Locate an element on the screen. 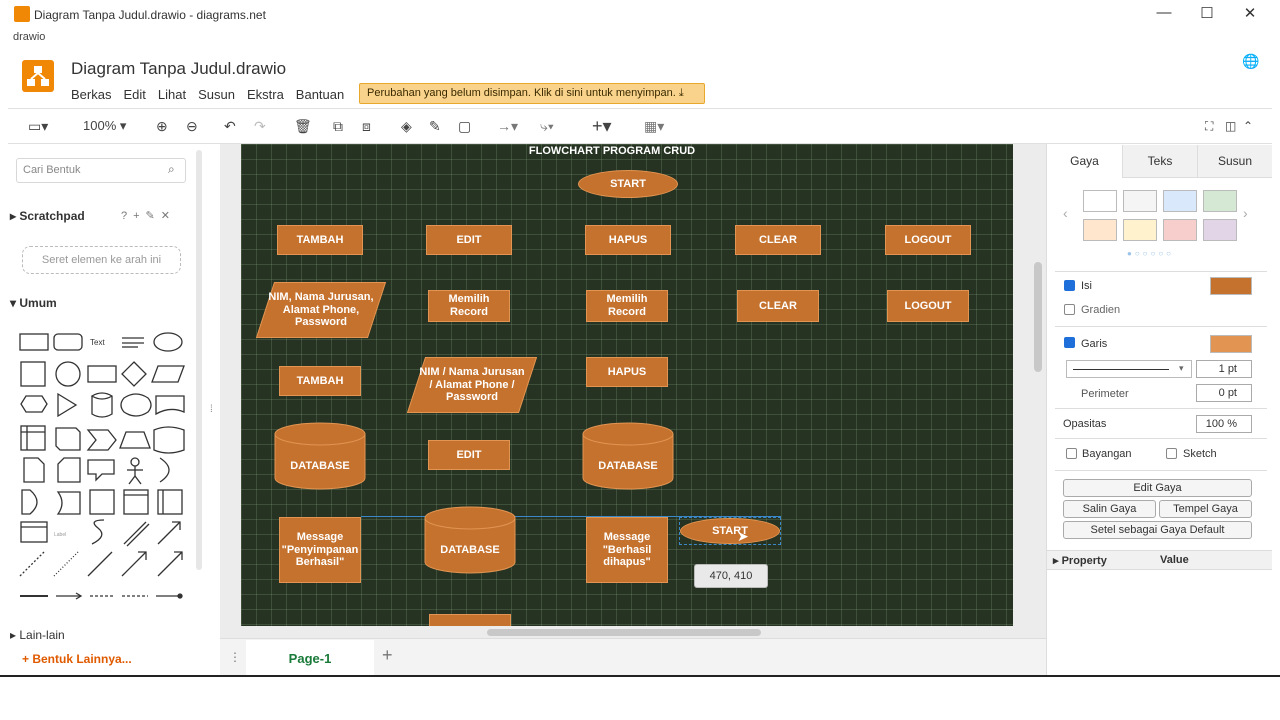  start-node: START is located at coordinates (628, 184).